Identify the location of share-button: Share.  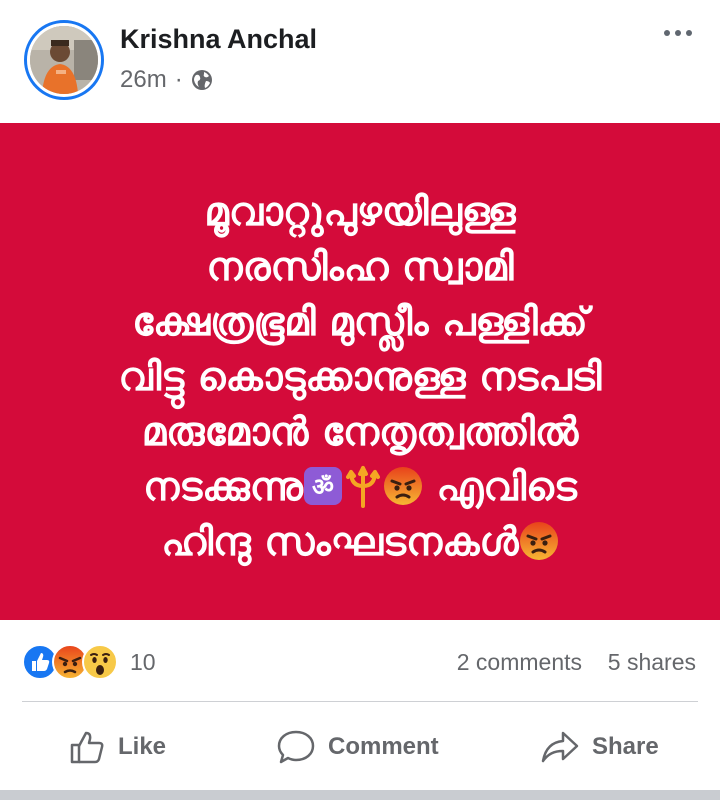
(599, 747).